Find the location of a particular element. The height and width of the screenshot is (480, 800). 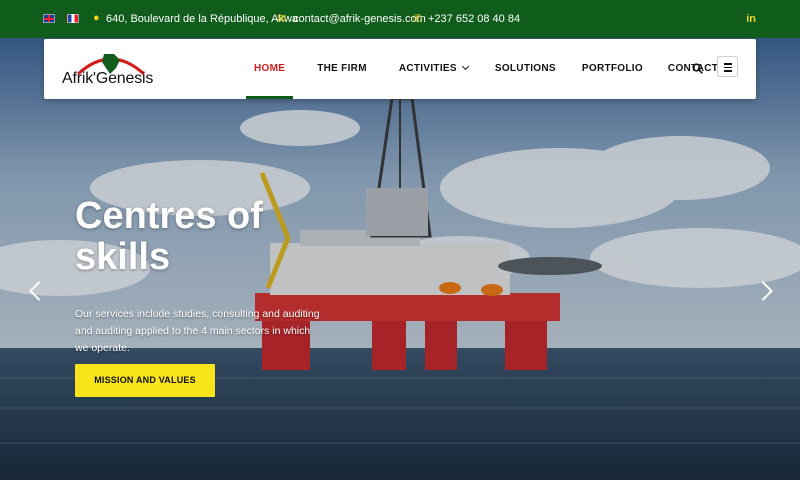

nav-solutions-label: SOLUTIONS is located at coordinates (525, 68).